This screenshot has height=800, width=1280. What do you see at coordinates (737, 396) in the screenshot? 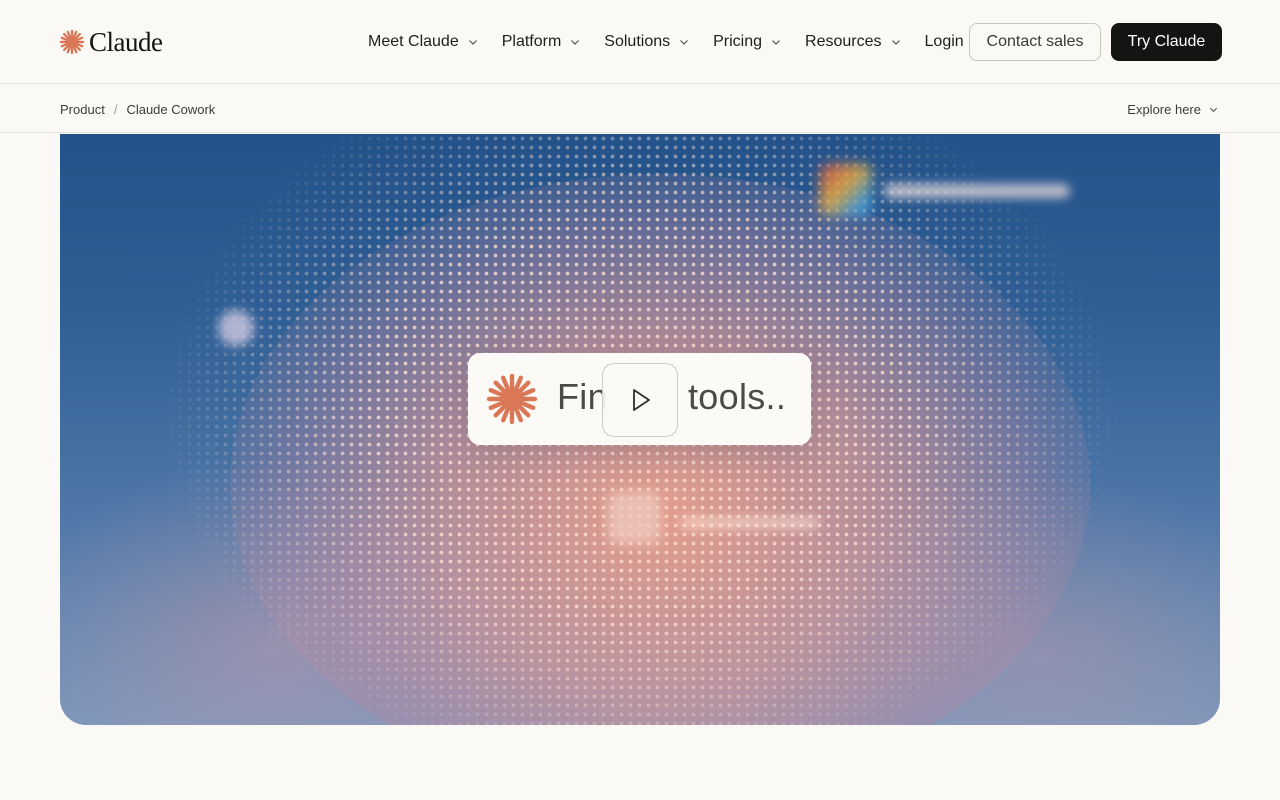
I see `prompt-text-right: tools..` at bounding box center [737, 396].